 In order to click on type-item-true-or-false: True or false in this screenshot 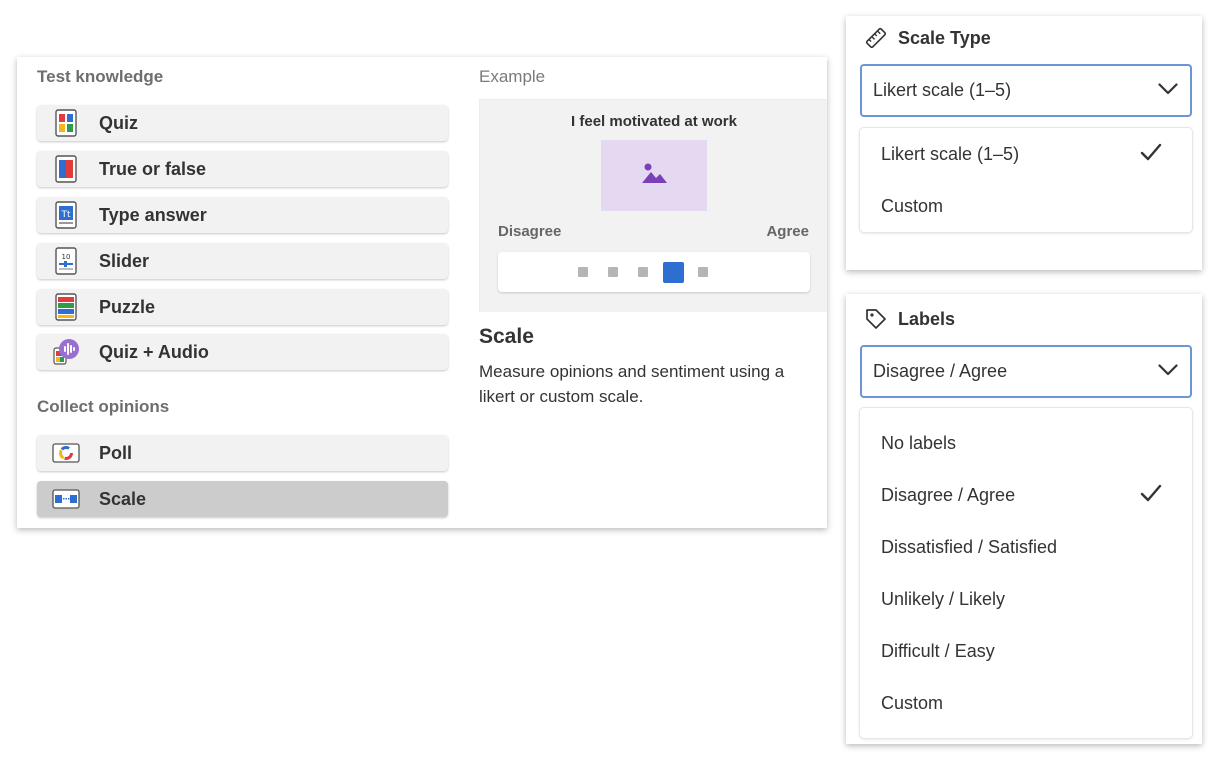, I will do `click(242, 169)`.